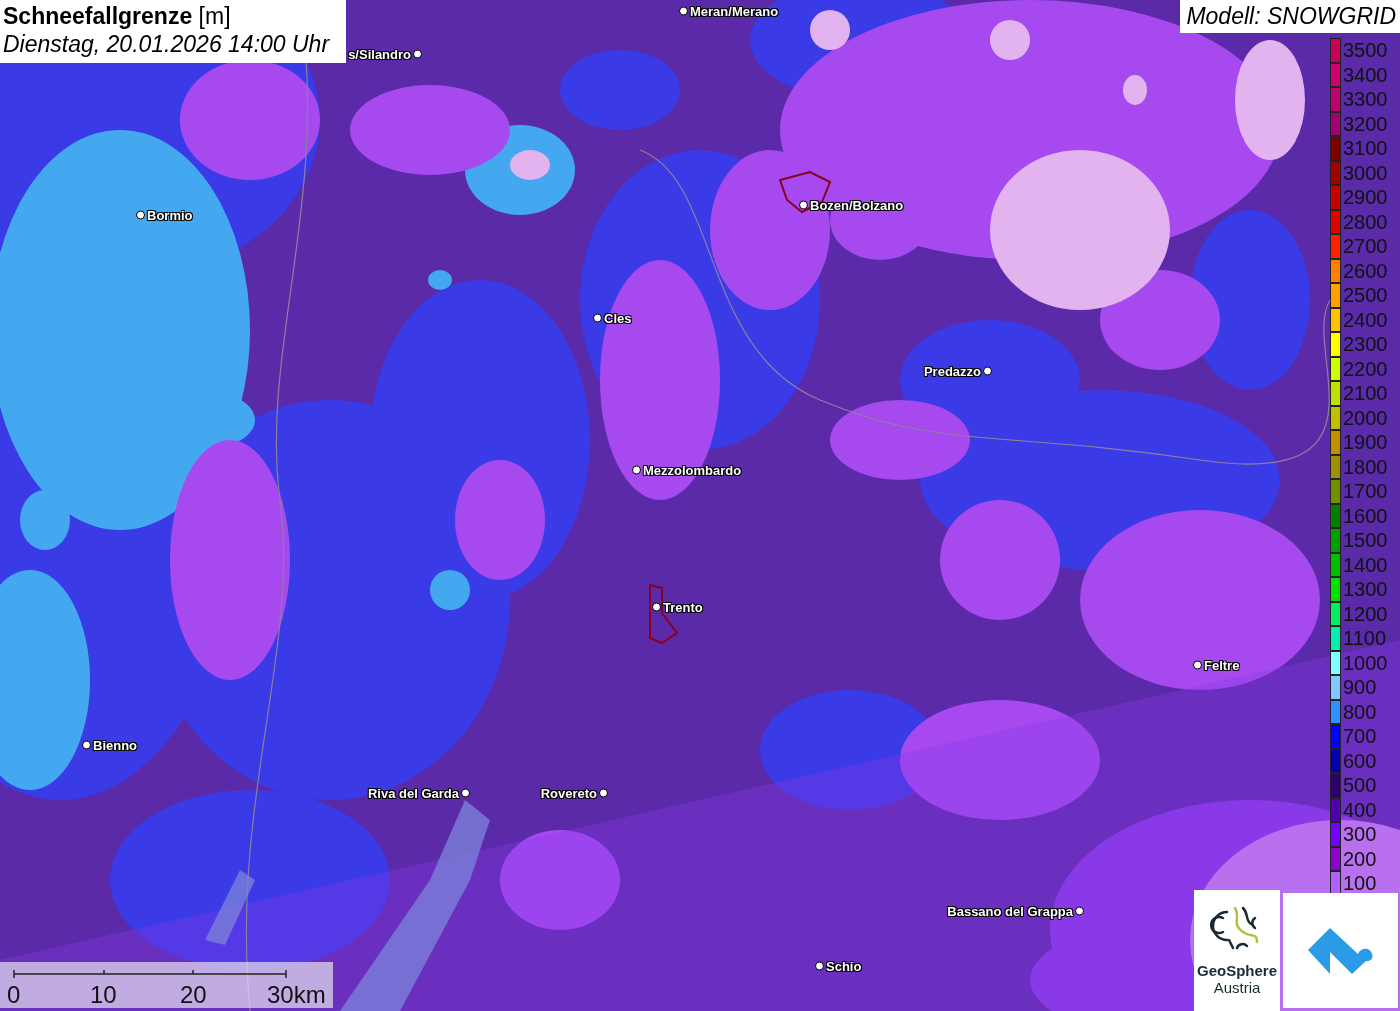 This screenshot has height=1011, width=1400. I want to click on legend-label: 1800, so click(1365, 466).